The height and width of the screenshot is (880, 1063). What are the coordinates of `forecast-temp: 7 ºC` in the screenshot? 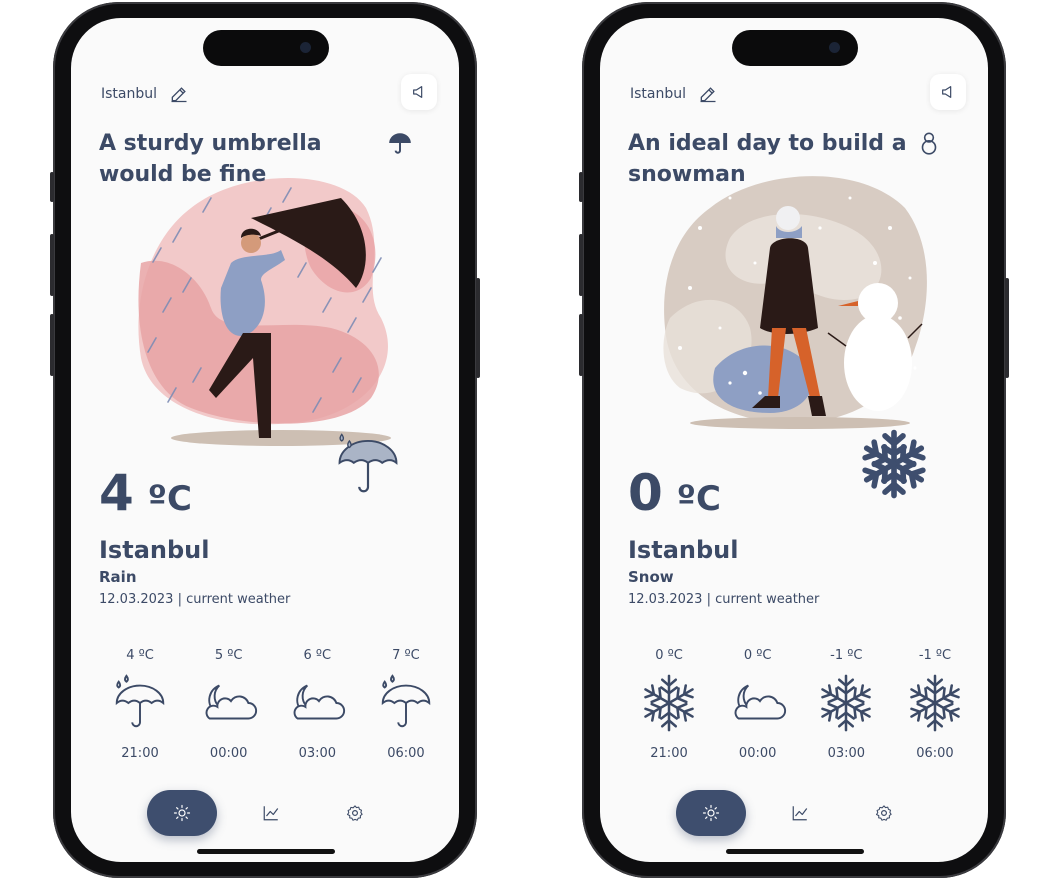 It's located at (406, 655).